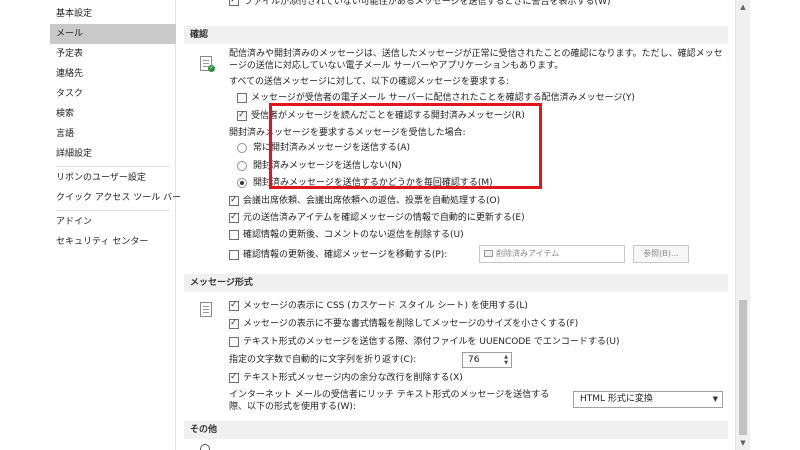 The height and width of the screenshot is (450, 800). What do you see at coordinates (242, 115) in the screenshot?
I see `read-receipt-checkbox` at bounding box center [242, 115].